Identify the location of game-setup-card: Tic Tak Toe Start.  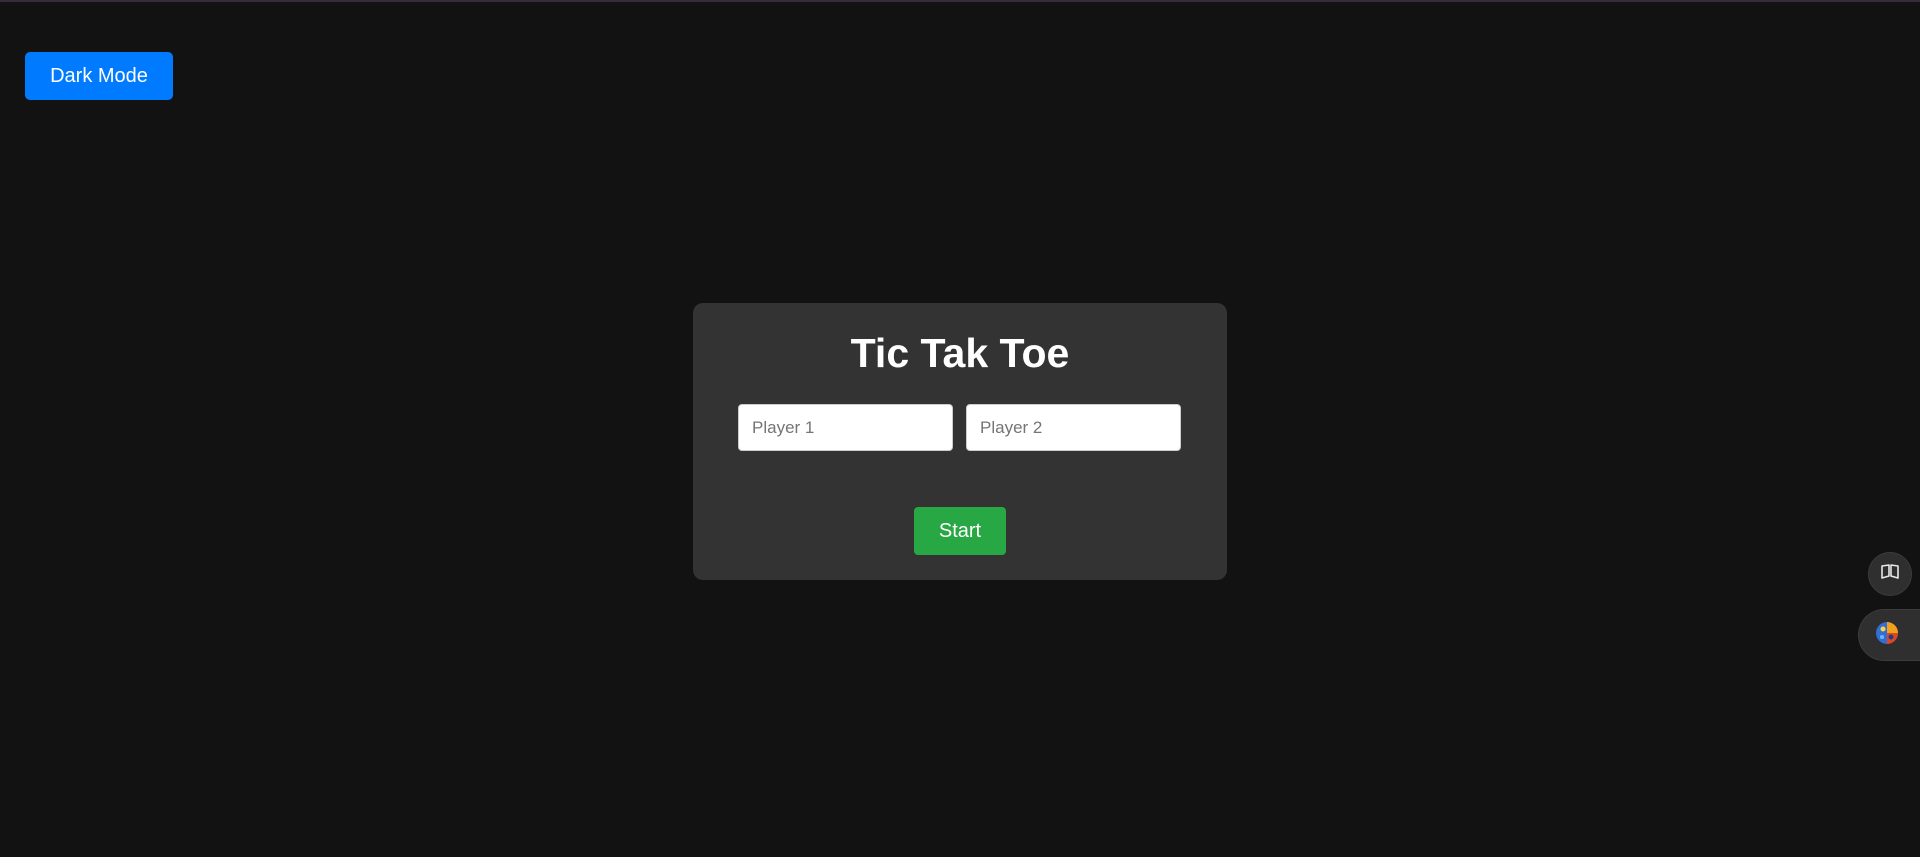
(960, 441).